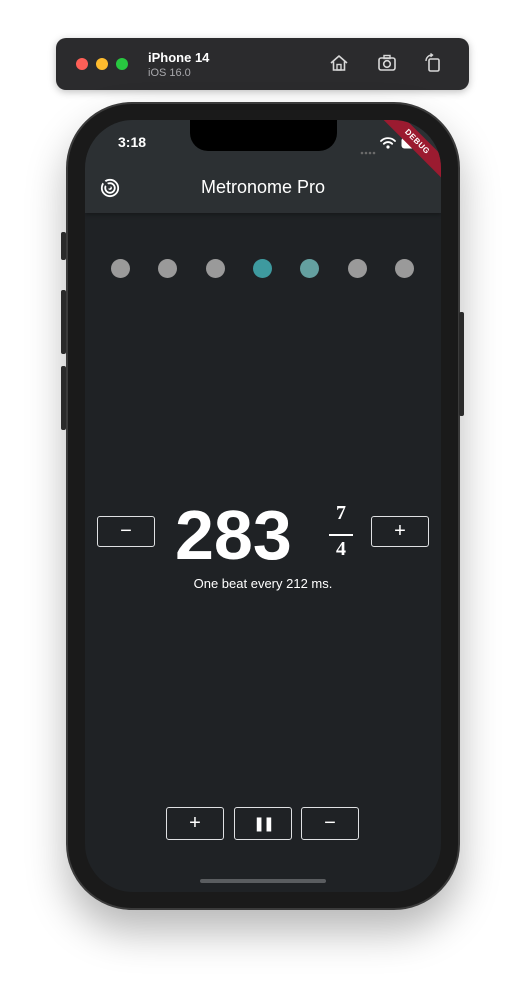  What do you see at coordinates (341, 513) in the screenshot?
I see `time-signature-numerator: 7` at bounding box center [341, 513].